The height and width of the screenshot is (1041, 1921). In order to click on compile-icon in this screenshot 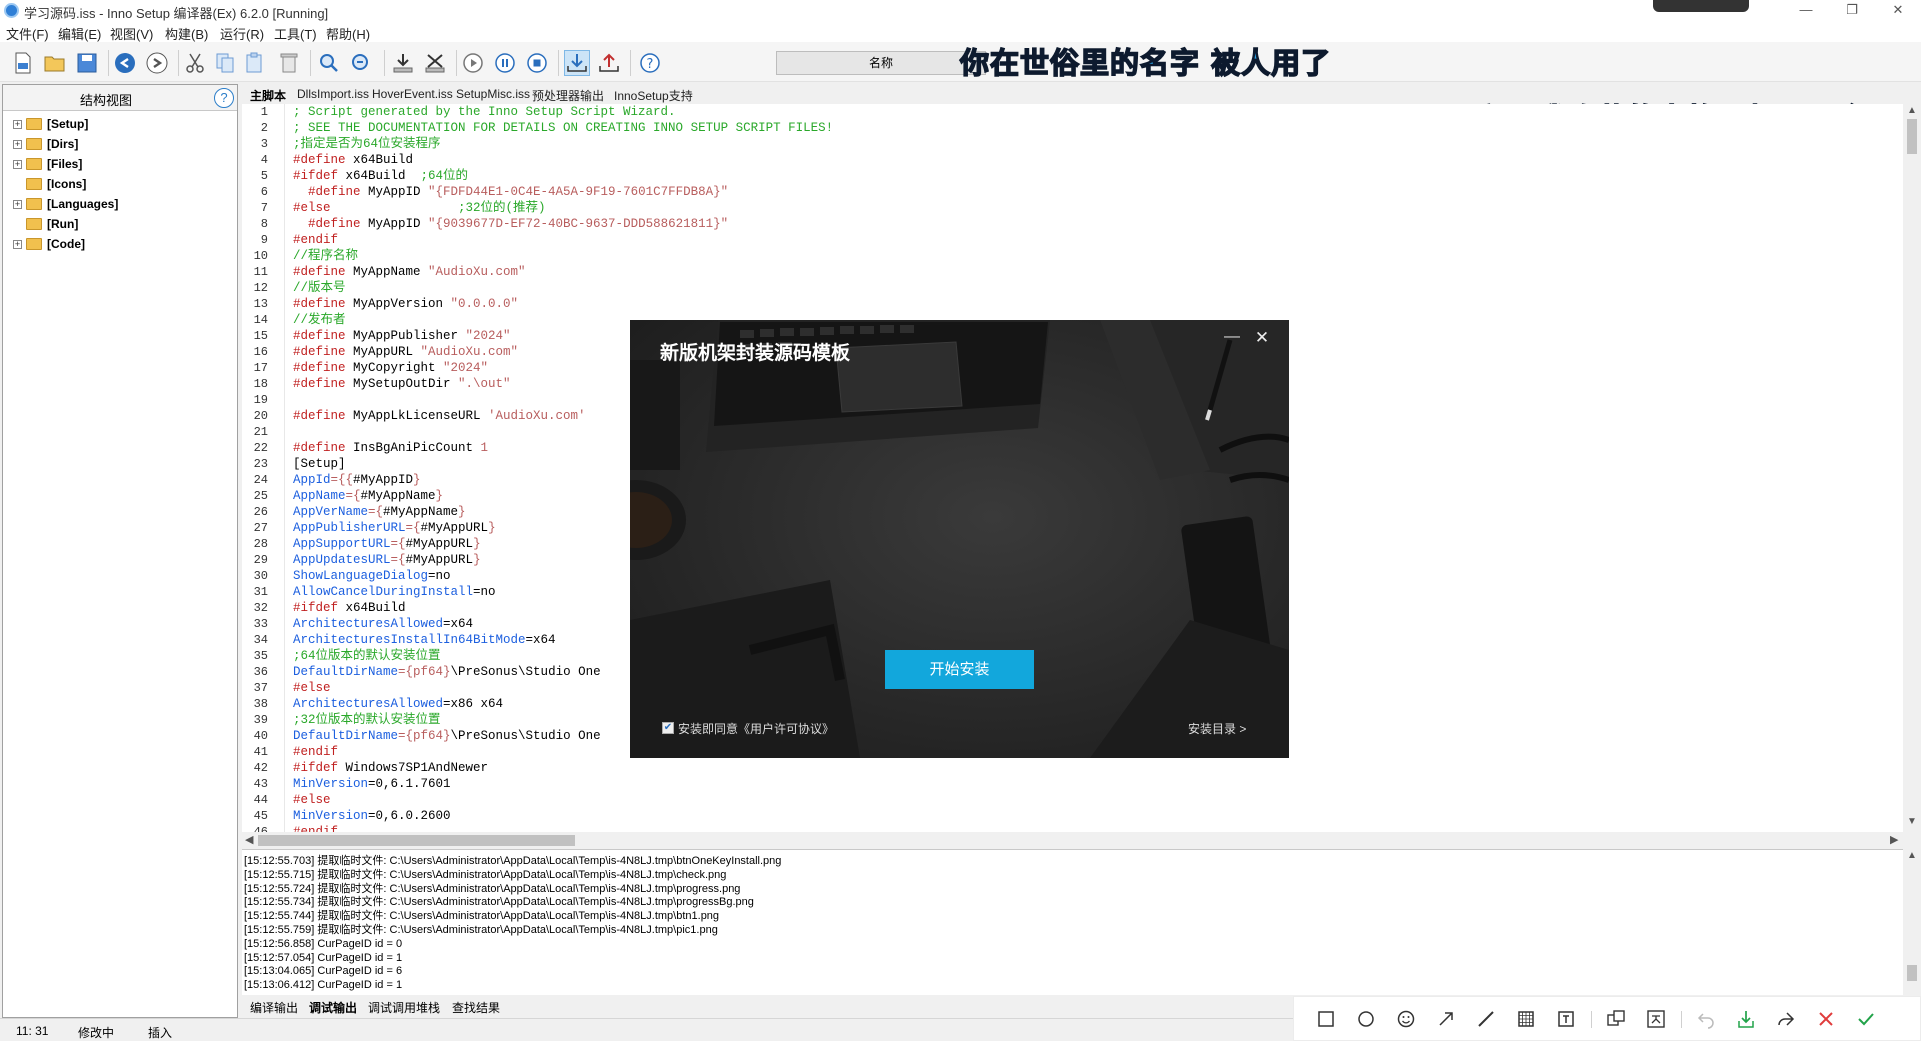, I will do `click(403, 63)`.